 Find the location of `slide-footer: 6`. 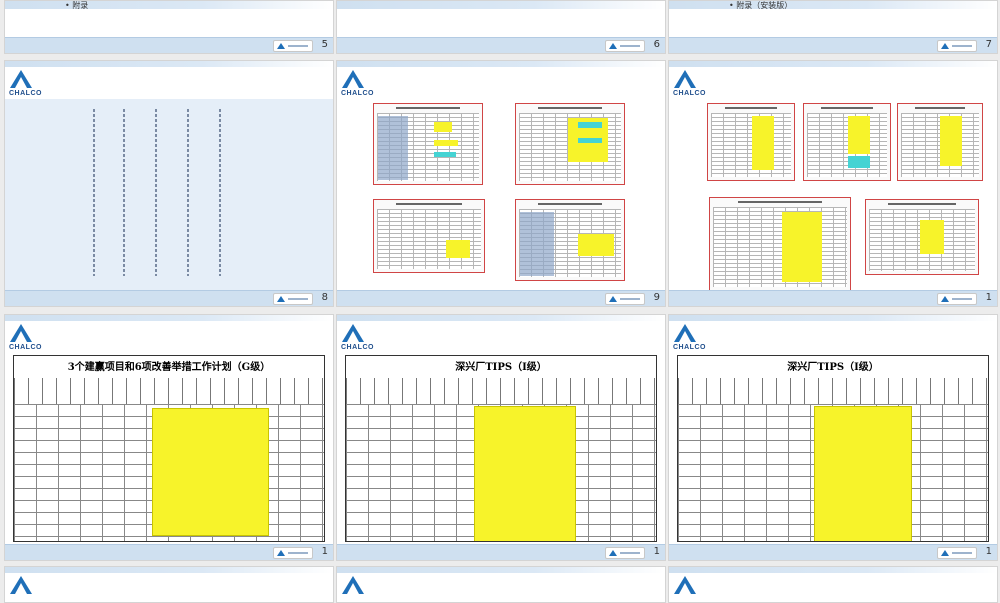

slide-footer: 6 is located at coordinates (501, 45).